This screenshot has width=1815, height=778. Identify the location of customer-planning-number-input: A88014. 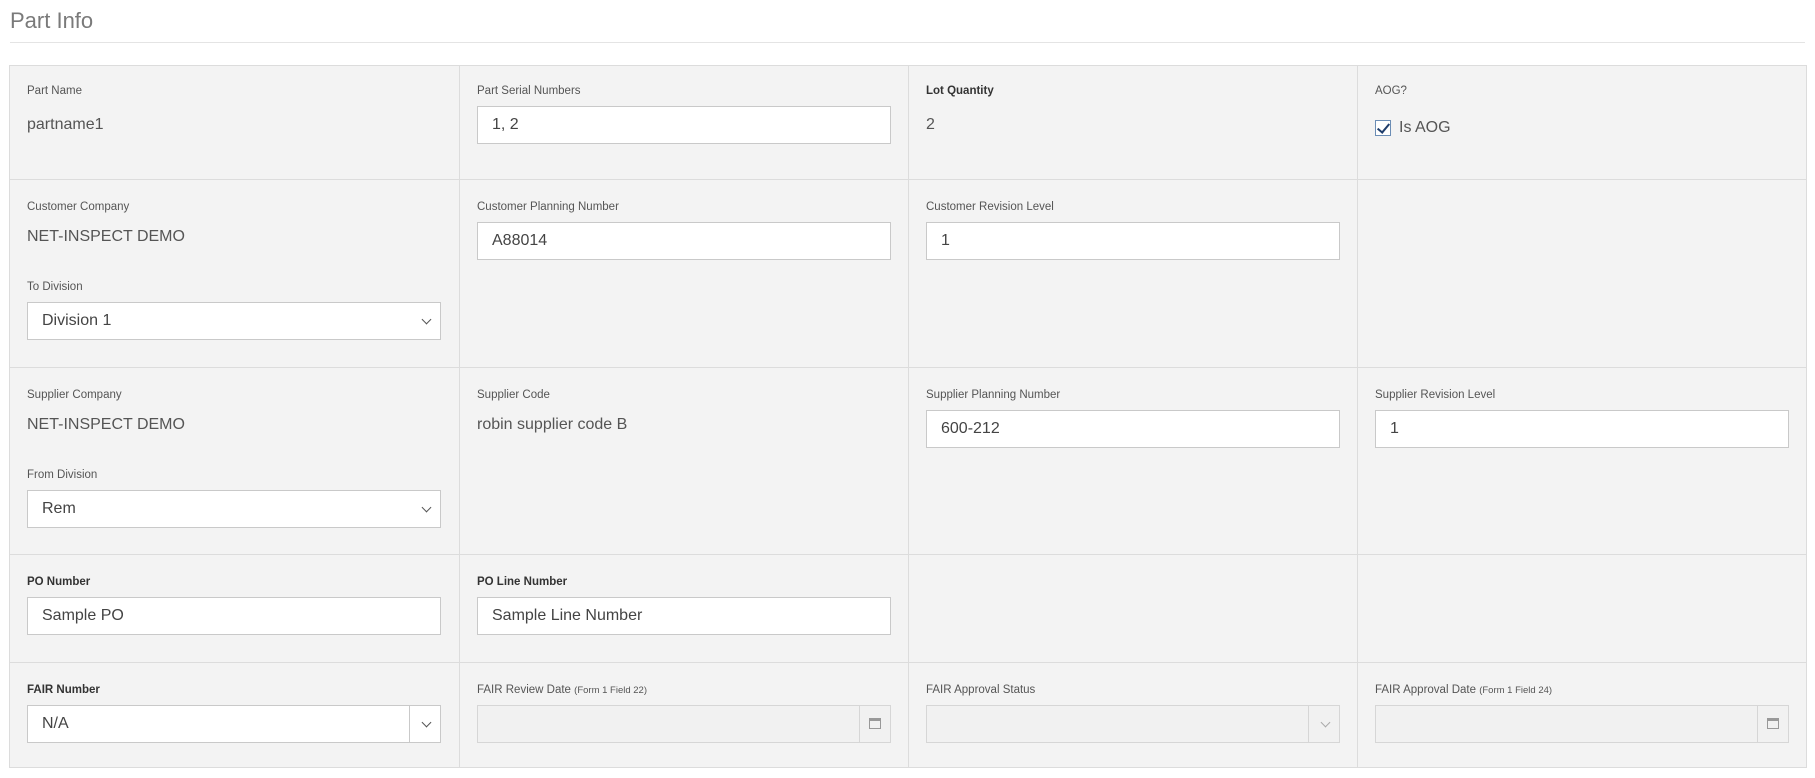
(684, 241).